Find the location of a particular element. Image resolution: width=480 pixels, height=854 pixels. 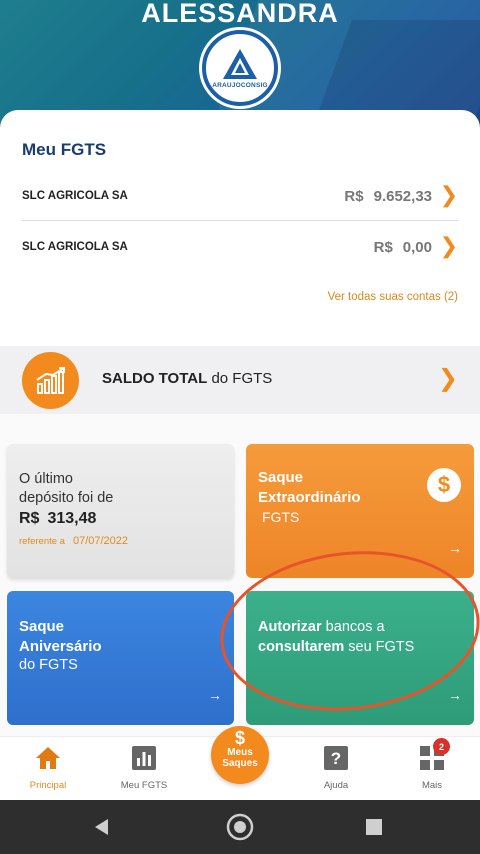

tile-title: Autorizar bancos a consultarem seu FGTS is located at coordinates (336, 637).